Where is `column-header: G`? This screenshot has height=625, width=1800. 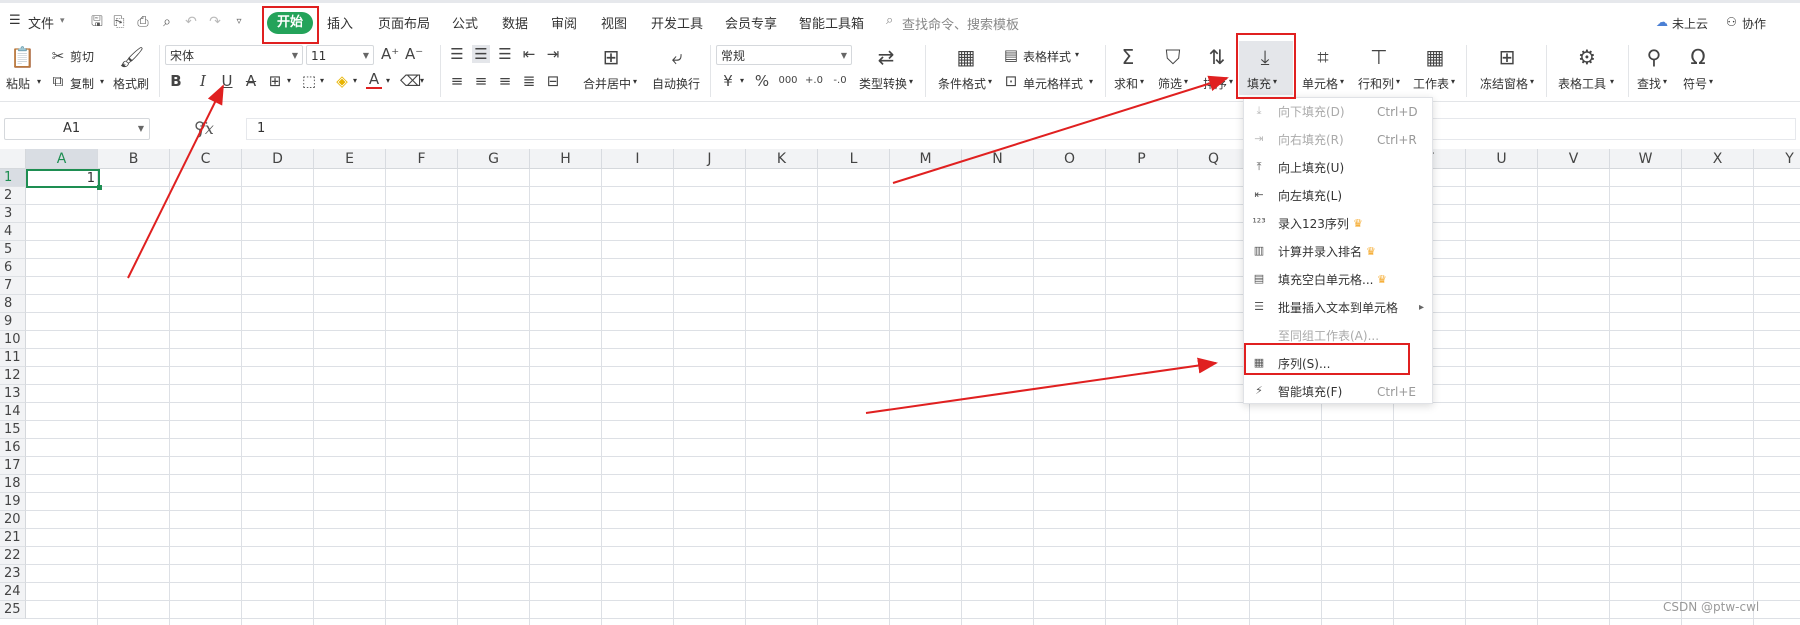
column-header: G is located at coordinates (494, 159).